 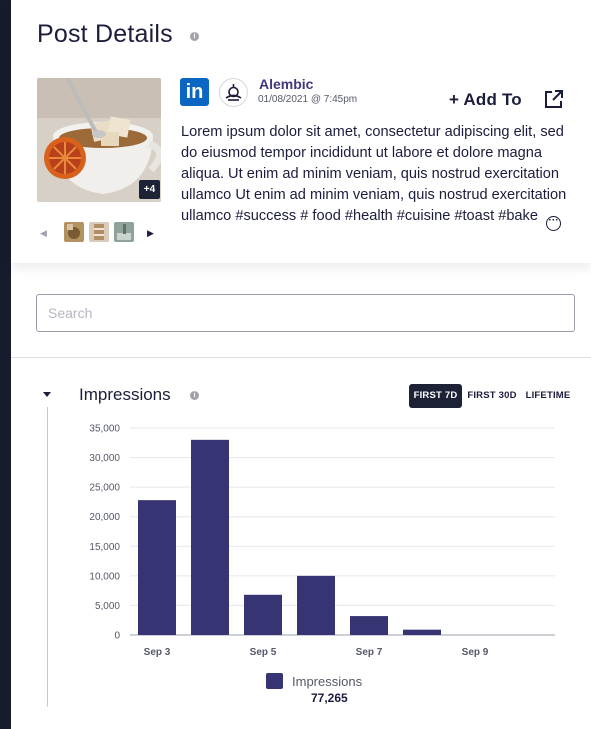 I want to click on carousel-prev-icon: ◀, so click(x=43, y=233).